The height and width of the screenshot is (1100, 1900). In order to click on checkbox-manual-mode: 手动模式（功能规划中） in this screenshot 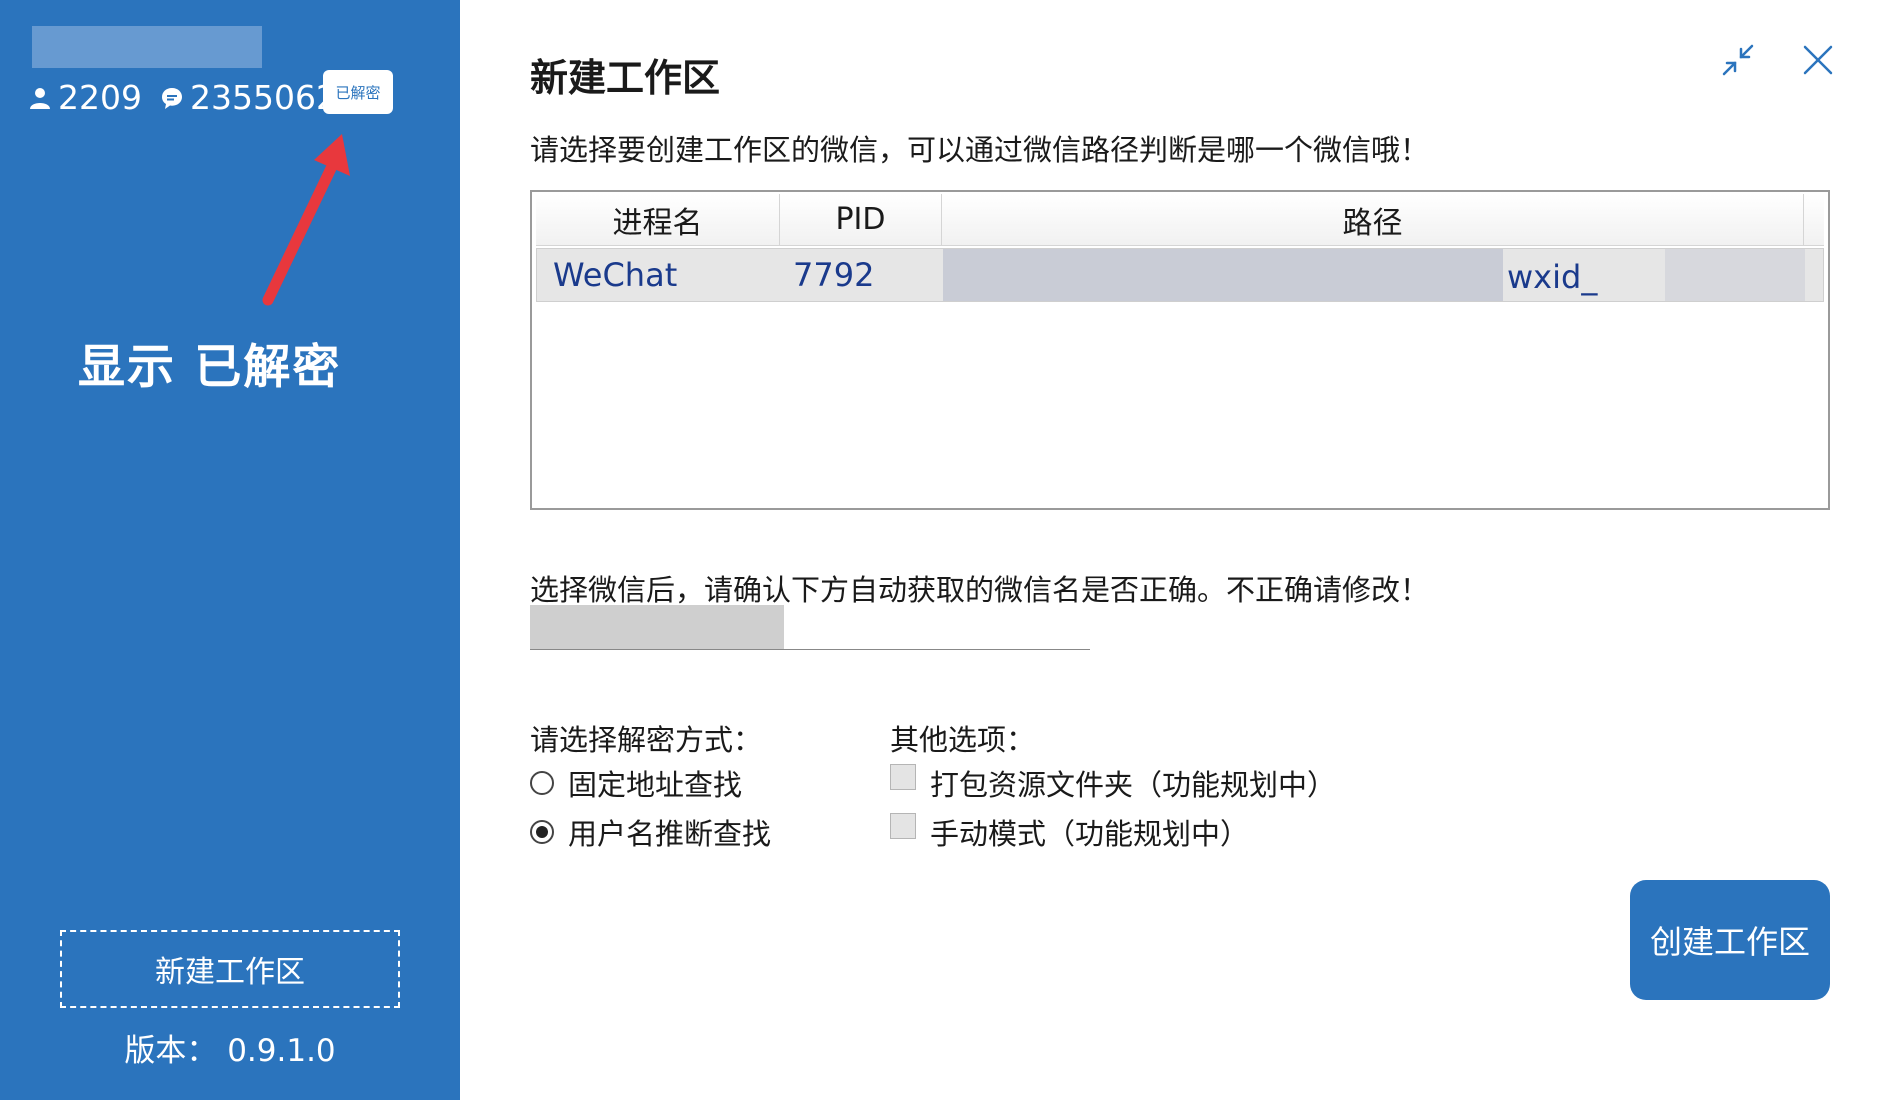, I will do `click(1069, 832)`.